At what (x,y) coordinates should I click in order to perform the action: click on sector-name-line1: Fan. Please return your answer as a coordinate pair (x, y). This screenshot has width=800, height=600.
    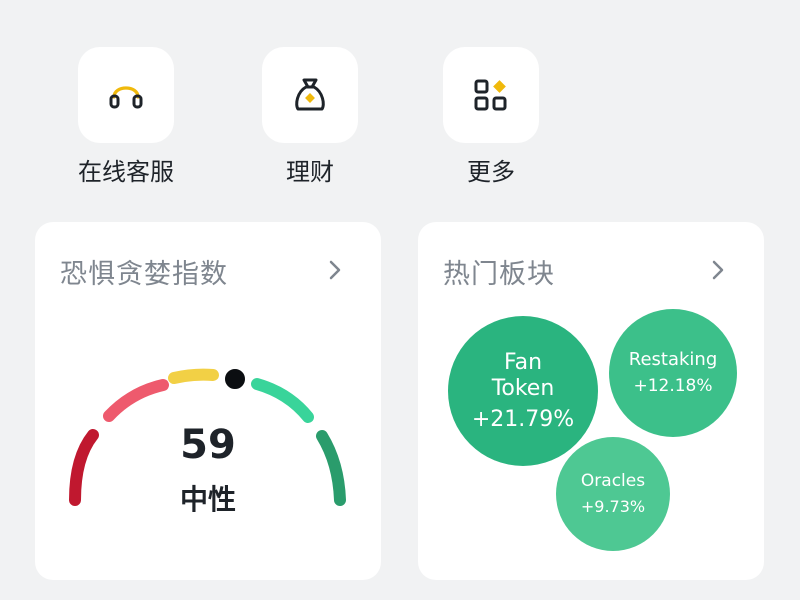
    Looking at the image, I should click on (523, 363).